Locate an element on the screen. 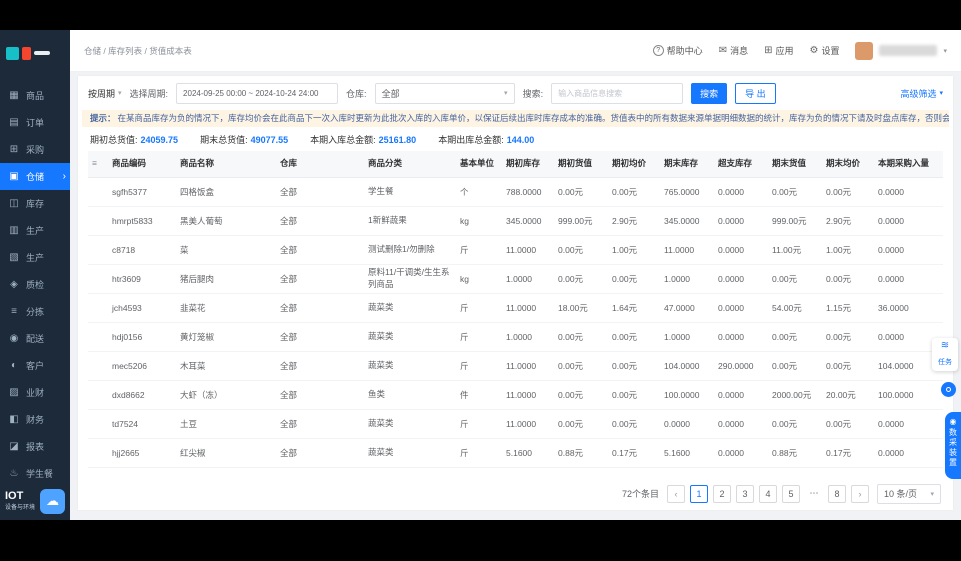  sidebar-item-purchase: ⊞ 采购 is located at coordinates (35, 149).